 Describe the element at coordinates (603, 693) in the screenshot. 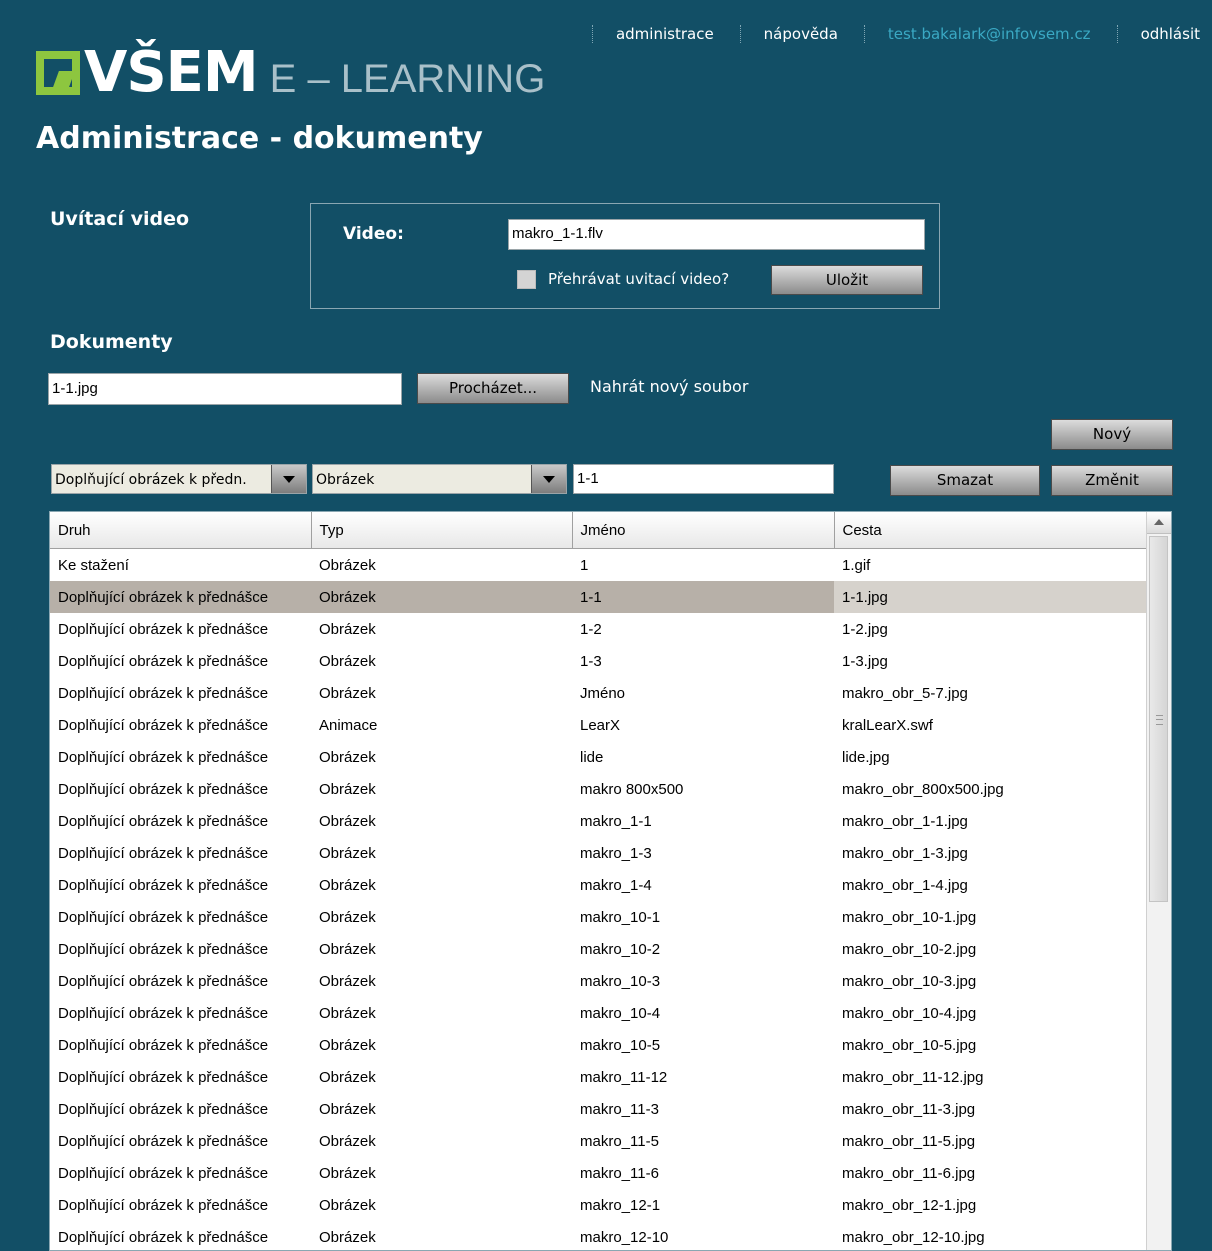

I see `cell-jmeno: Jméno` at that location.